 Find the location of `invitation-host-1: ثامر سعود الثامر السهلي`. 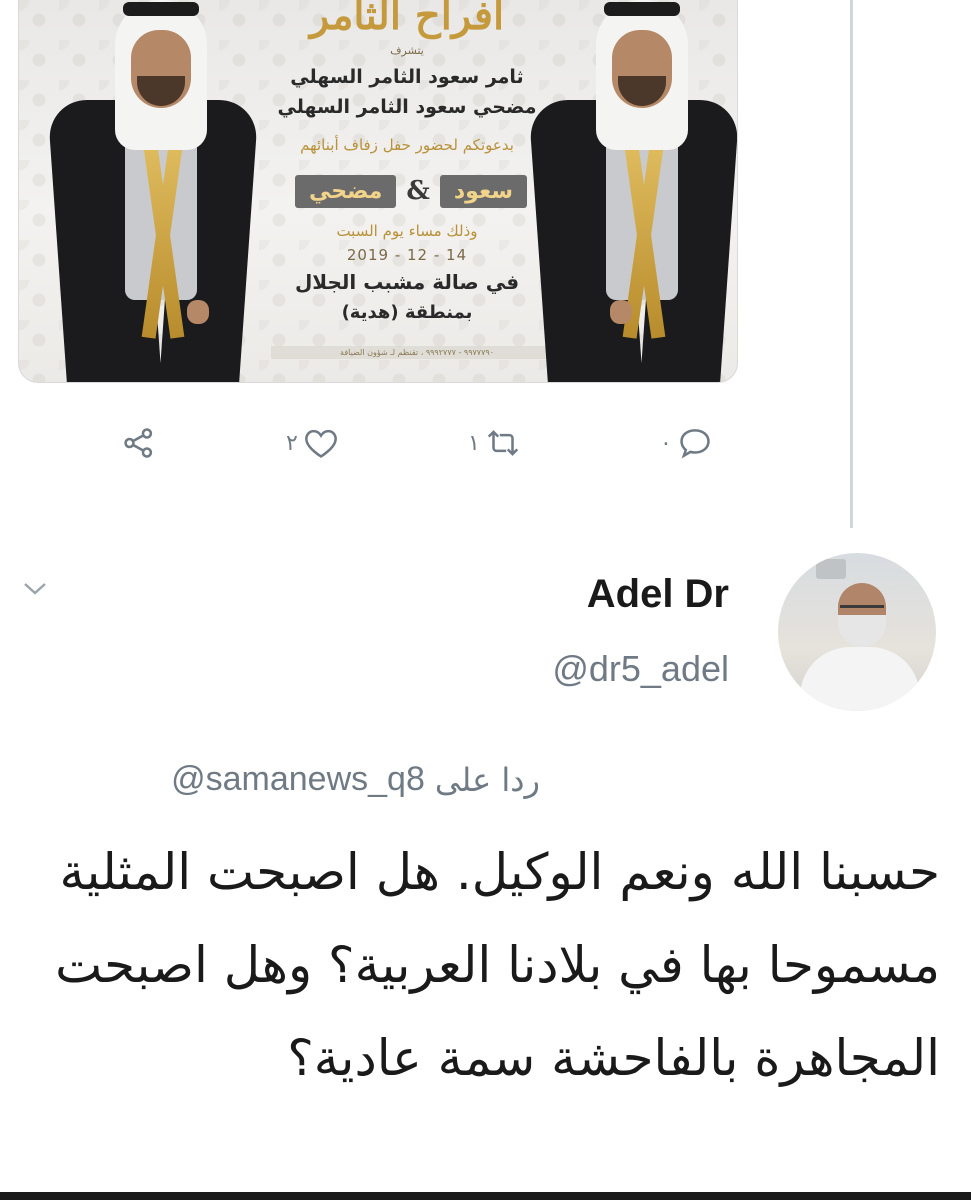

invitation-host-1: ثامر سعود الثامر السهلي is located at coordinates (407, 77).